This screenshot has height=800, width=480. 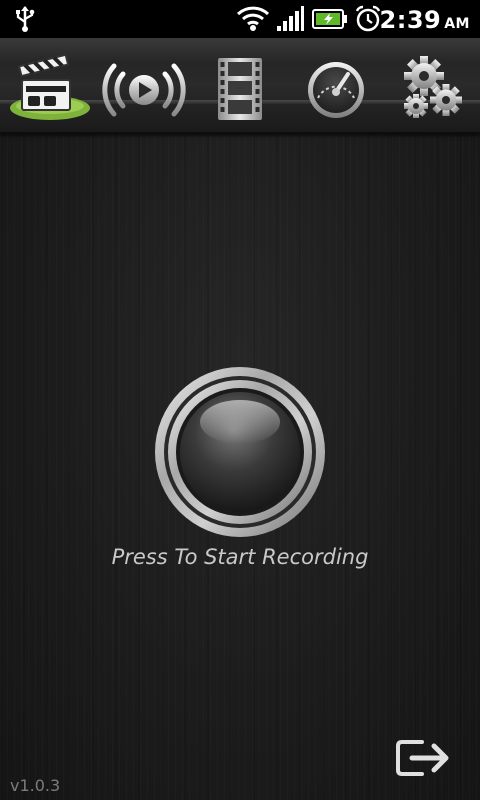 What do you see at coordinates (240, 557) in the screenshot?
I see `record-instruction-label: Press To Start Recording` at bounding box center [240, 557].